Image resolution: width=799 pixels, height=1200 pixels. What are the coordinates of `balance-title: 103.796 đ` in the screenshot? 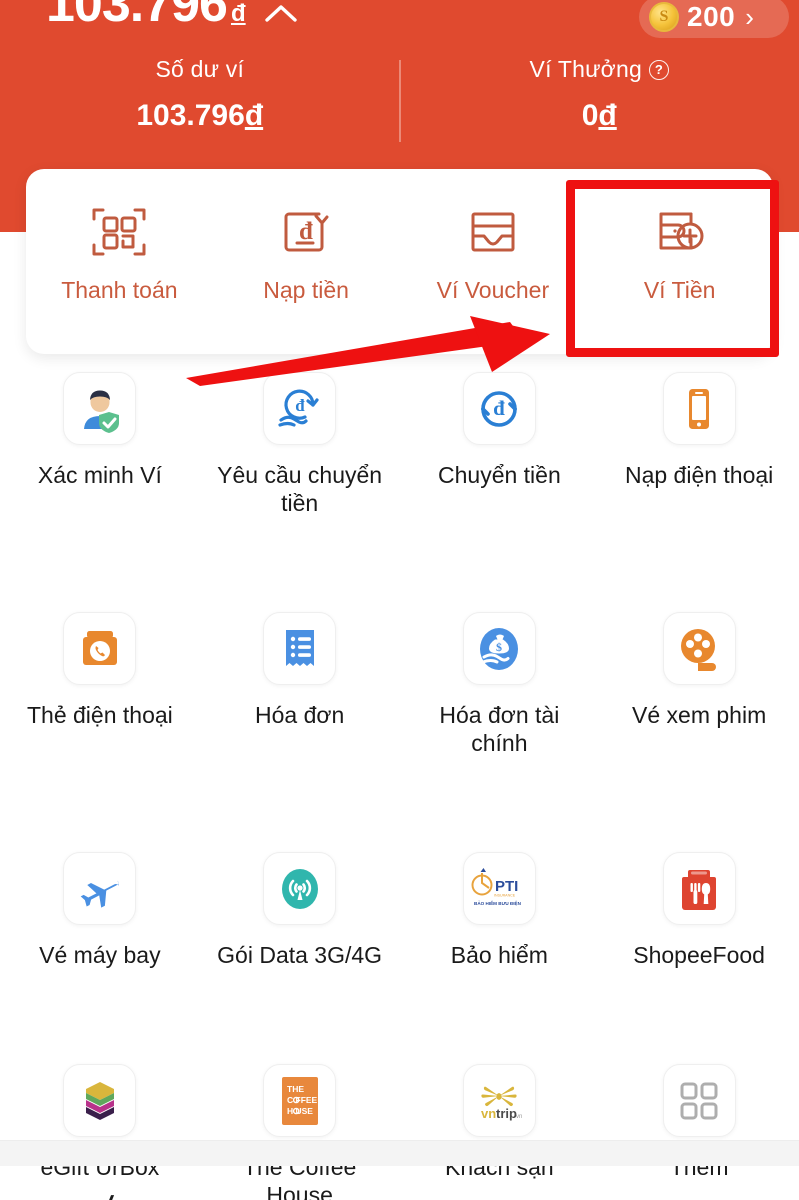 It's located at (172, 15).